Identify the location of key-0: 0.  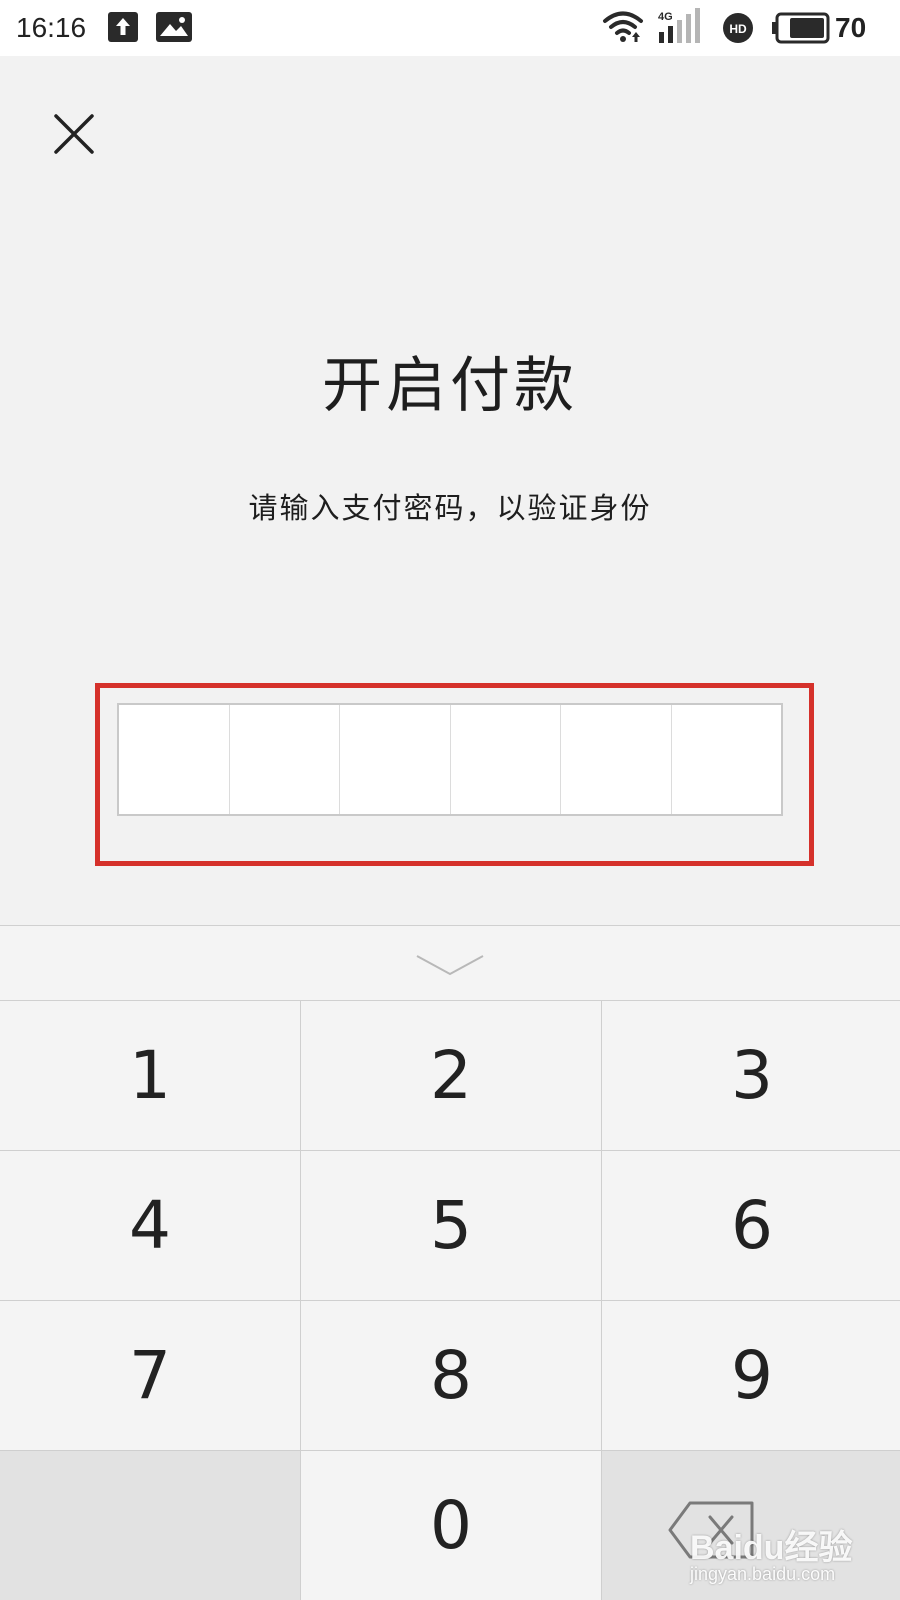
(451, 1525).